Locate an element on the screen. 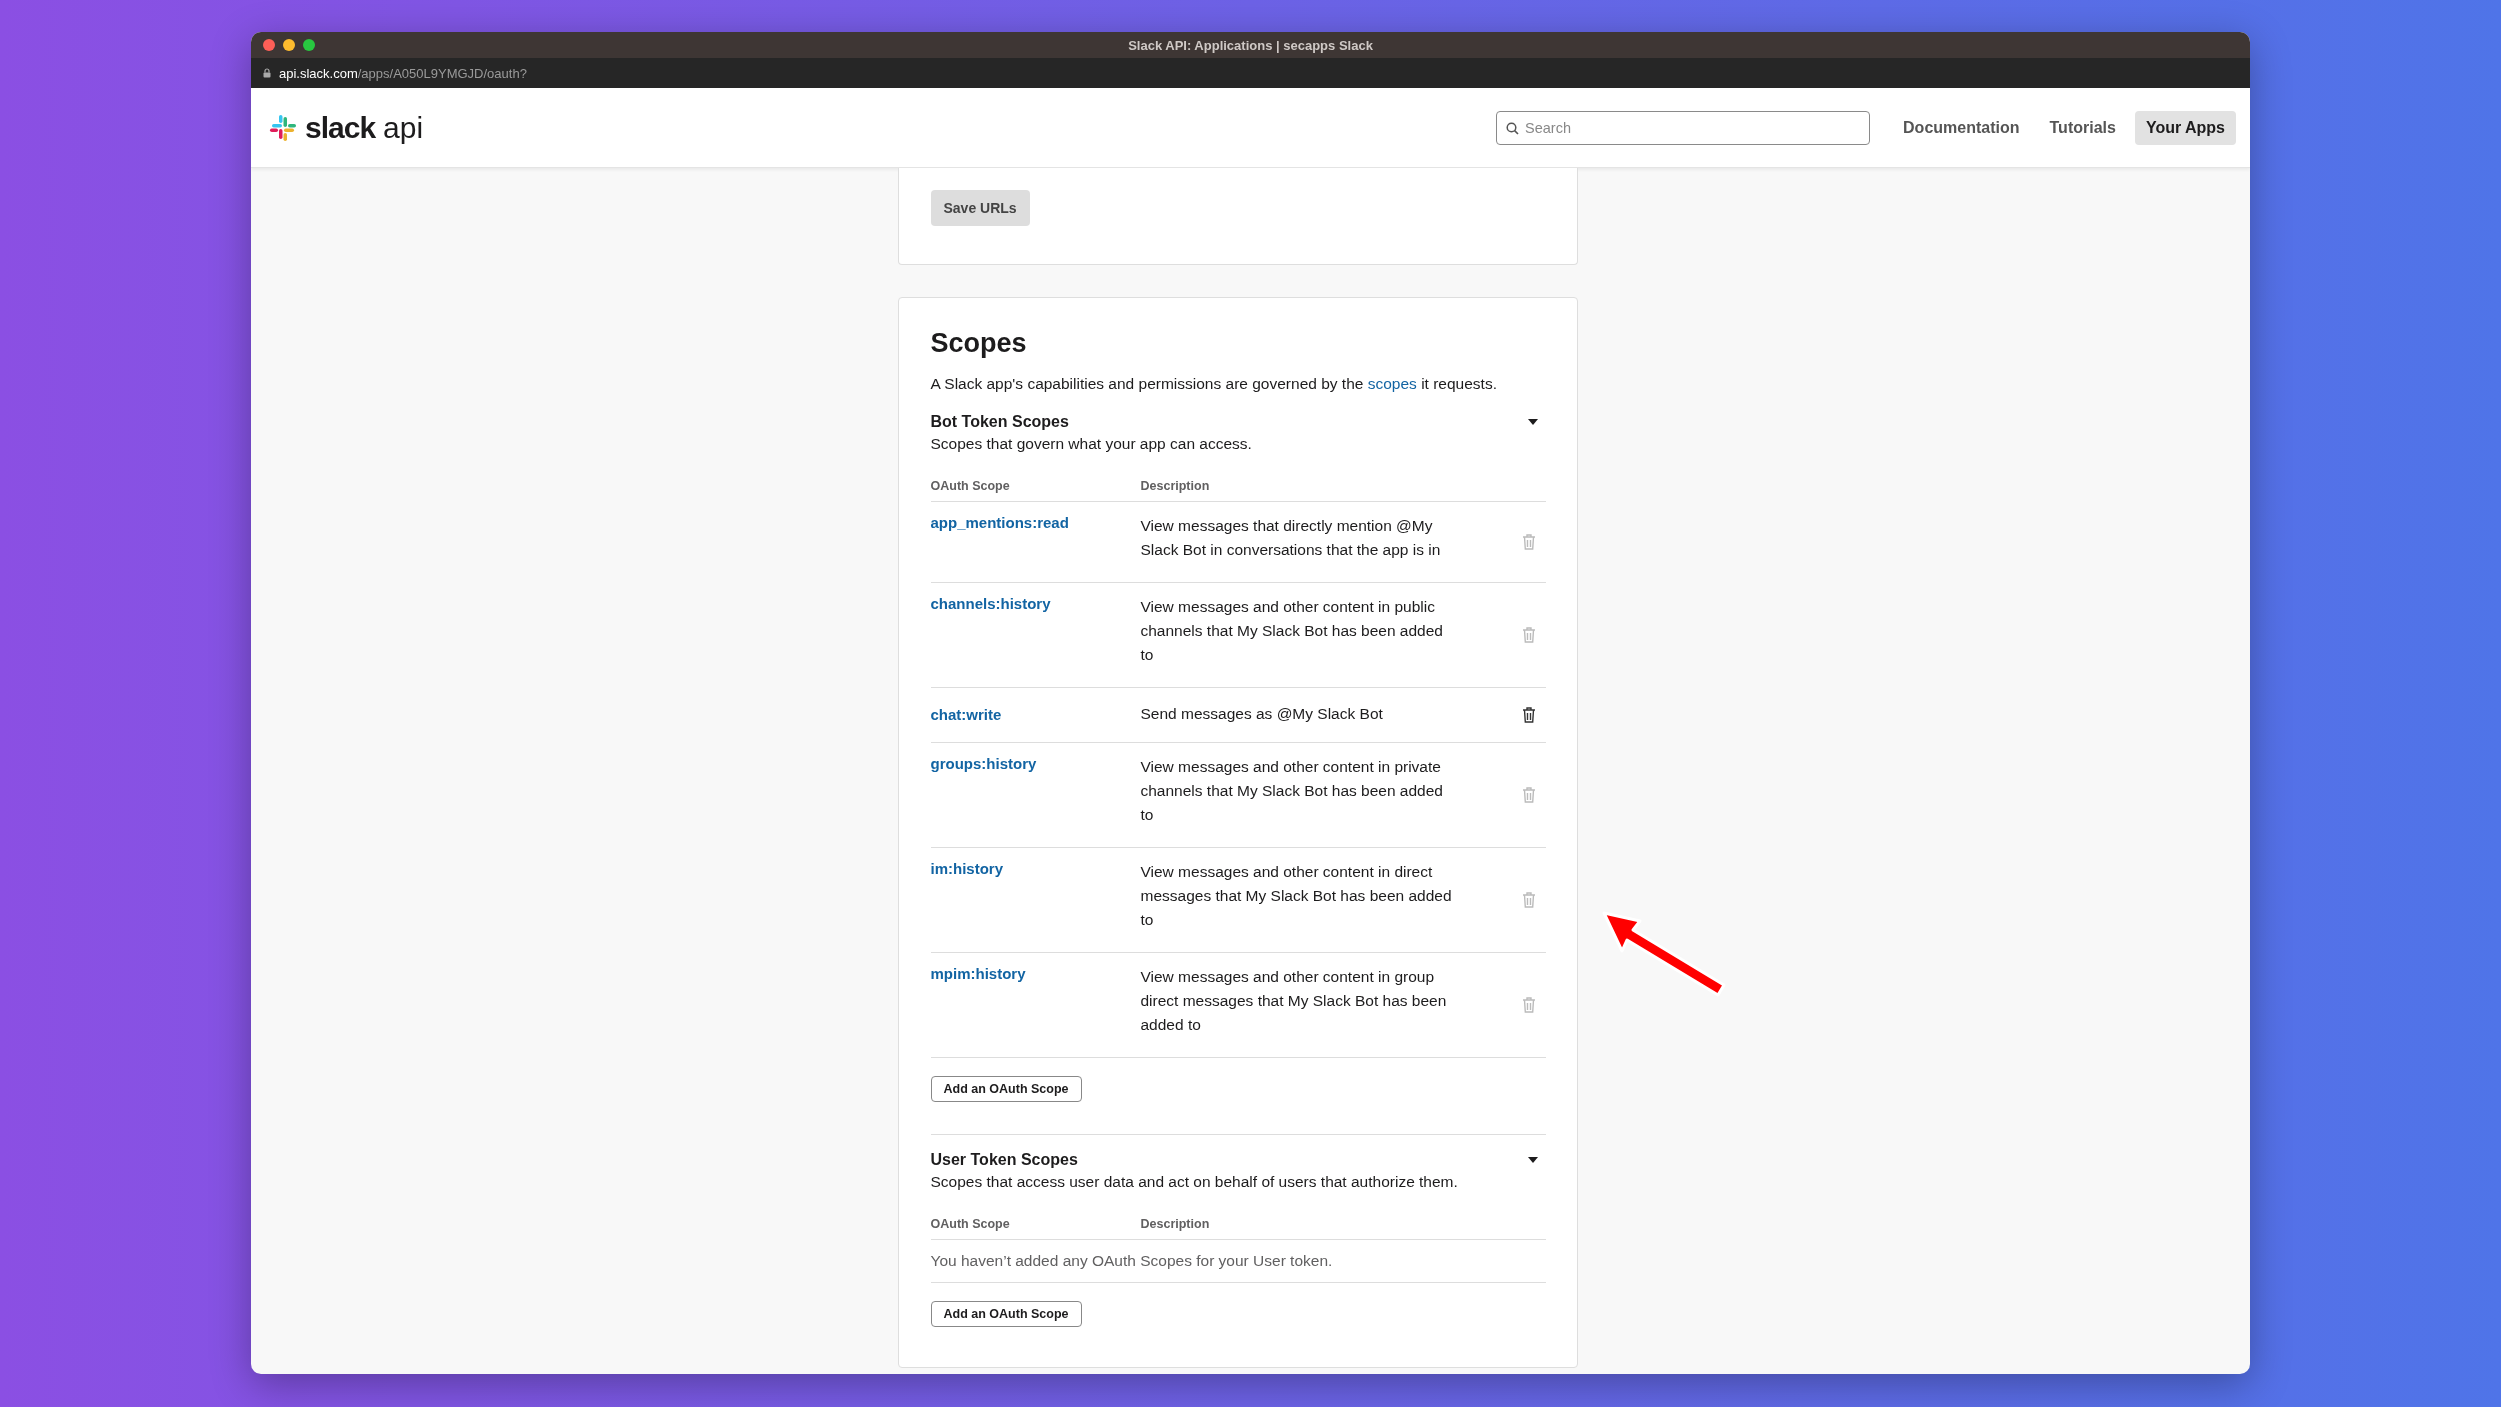  scope-description: Send messages as @My Slack Bot is located at coordinates (1262, 714).